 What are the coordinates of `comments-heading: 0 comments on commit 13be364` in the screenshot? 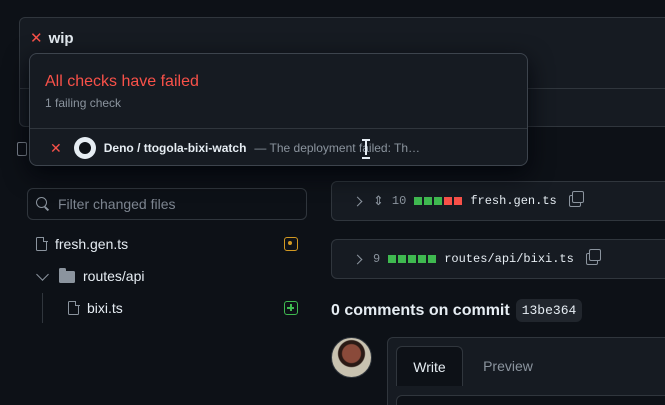 It's located at (457, 310).